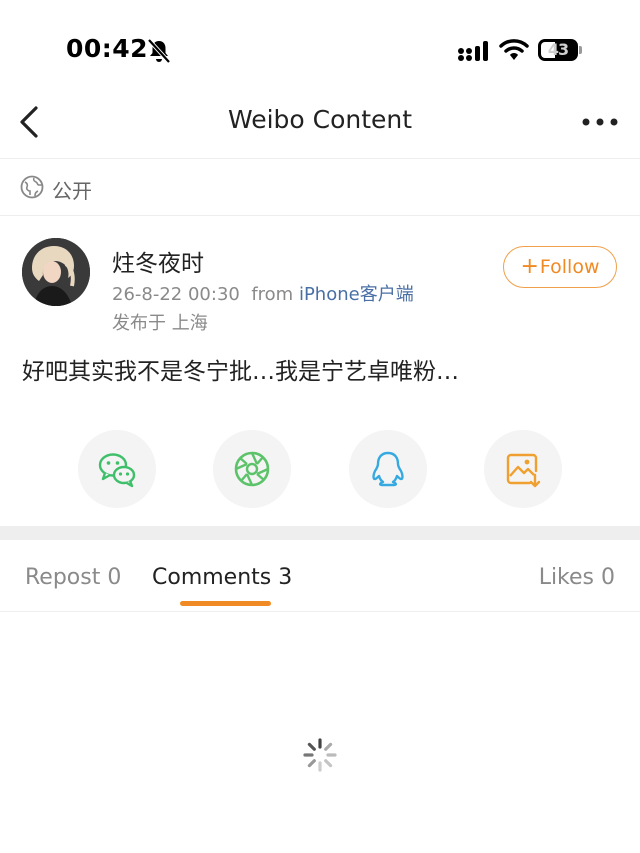 The image size is (640, 853). What do you see at coordinates (529, 266) in the screenshot?
I see `plus-icon: +` at bounding box center [529, 266].